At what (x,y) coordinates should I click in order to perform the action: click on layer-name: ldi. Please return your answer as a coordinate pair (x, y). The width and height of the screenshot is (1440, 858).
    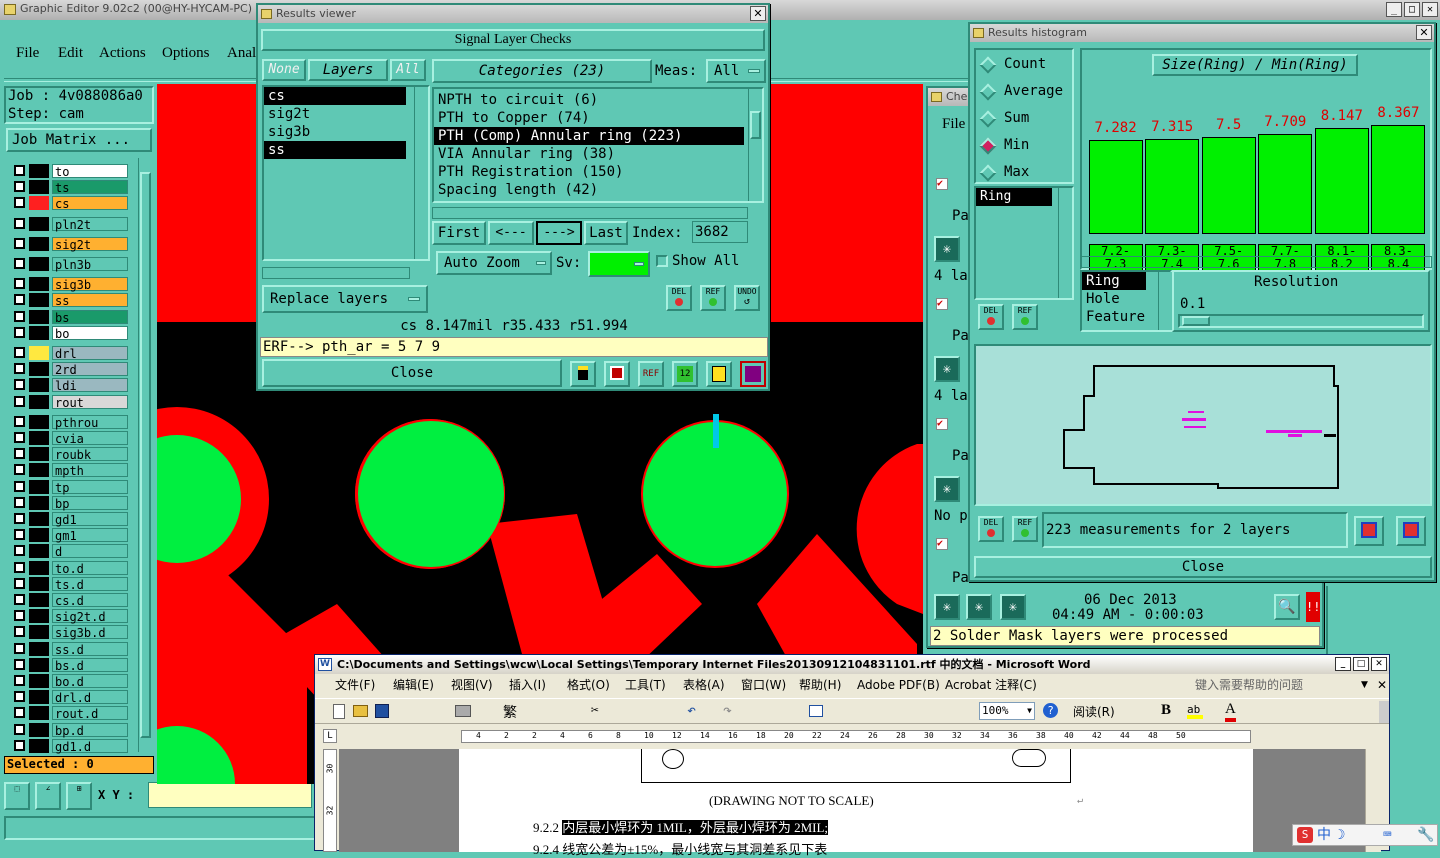
    Looking at the image, I should click on (90, 385).